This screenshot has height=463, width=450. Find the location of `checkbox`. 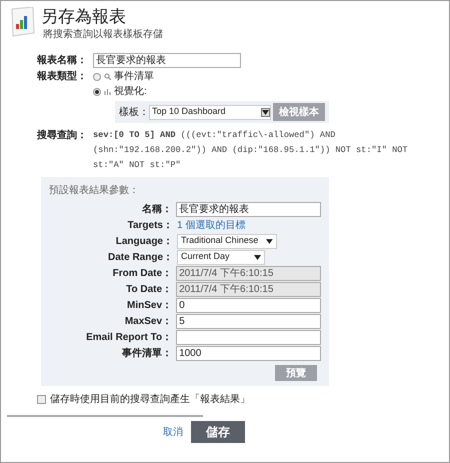

checkbox is located at coordinates (41, 399).